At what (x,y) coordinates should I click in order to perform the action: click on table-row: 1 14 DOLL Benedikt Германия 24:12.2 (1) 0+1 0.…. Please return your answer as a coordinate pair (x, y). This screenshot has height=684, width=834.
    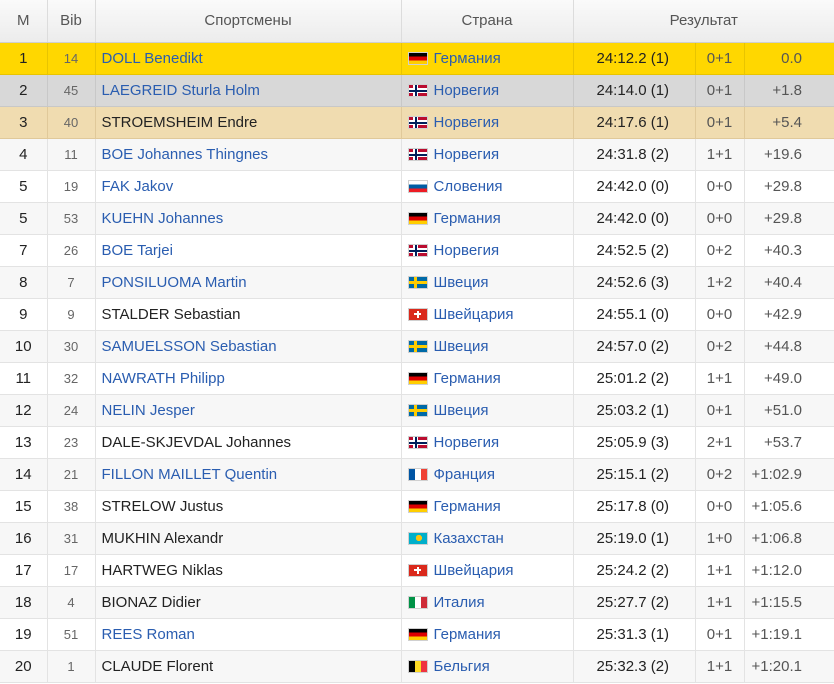
    Looking at the image, I should click on (417, 58).